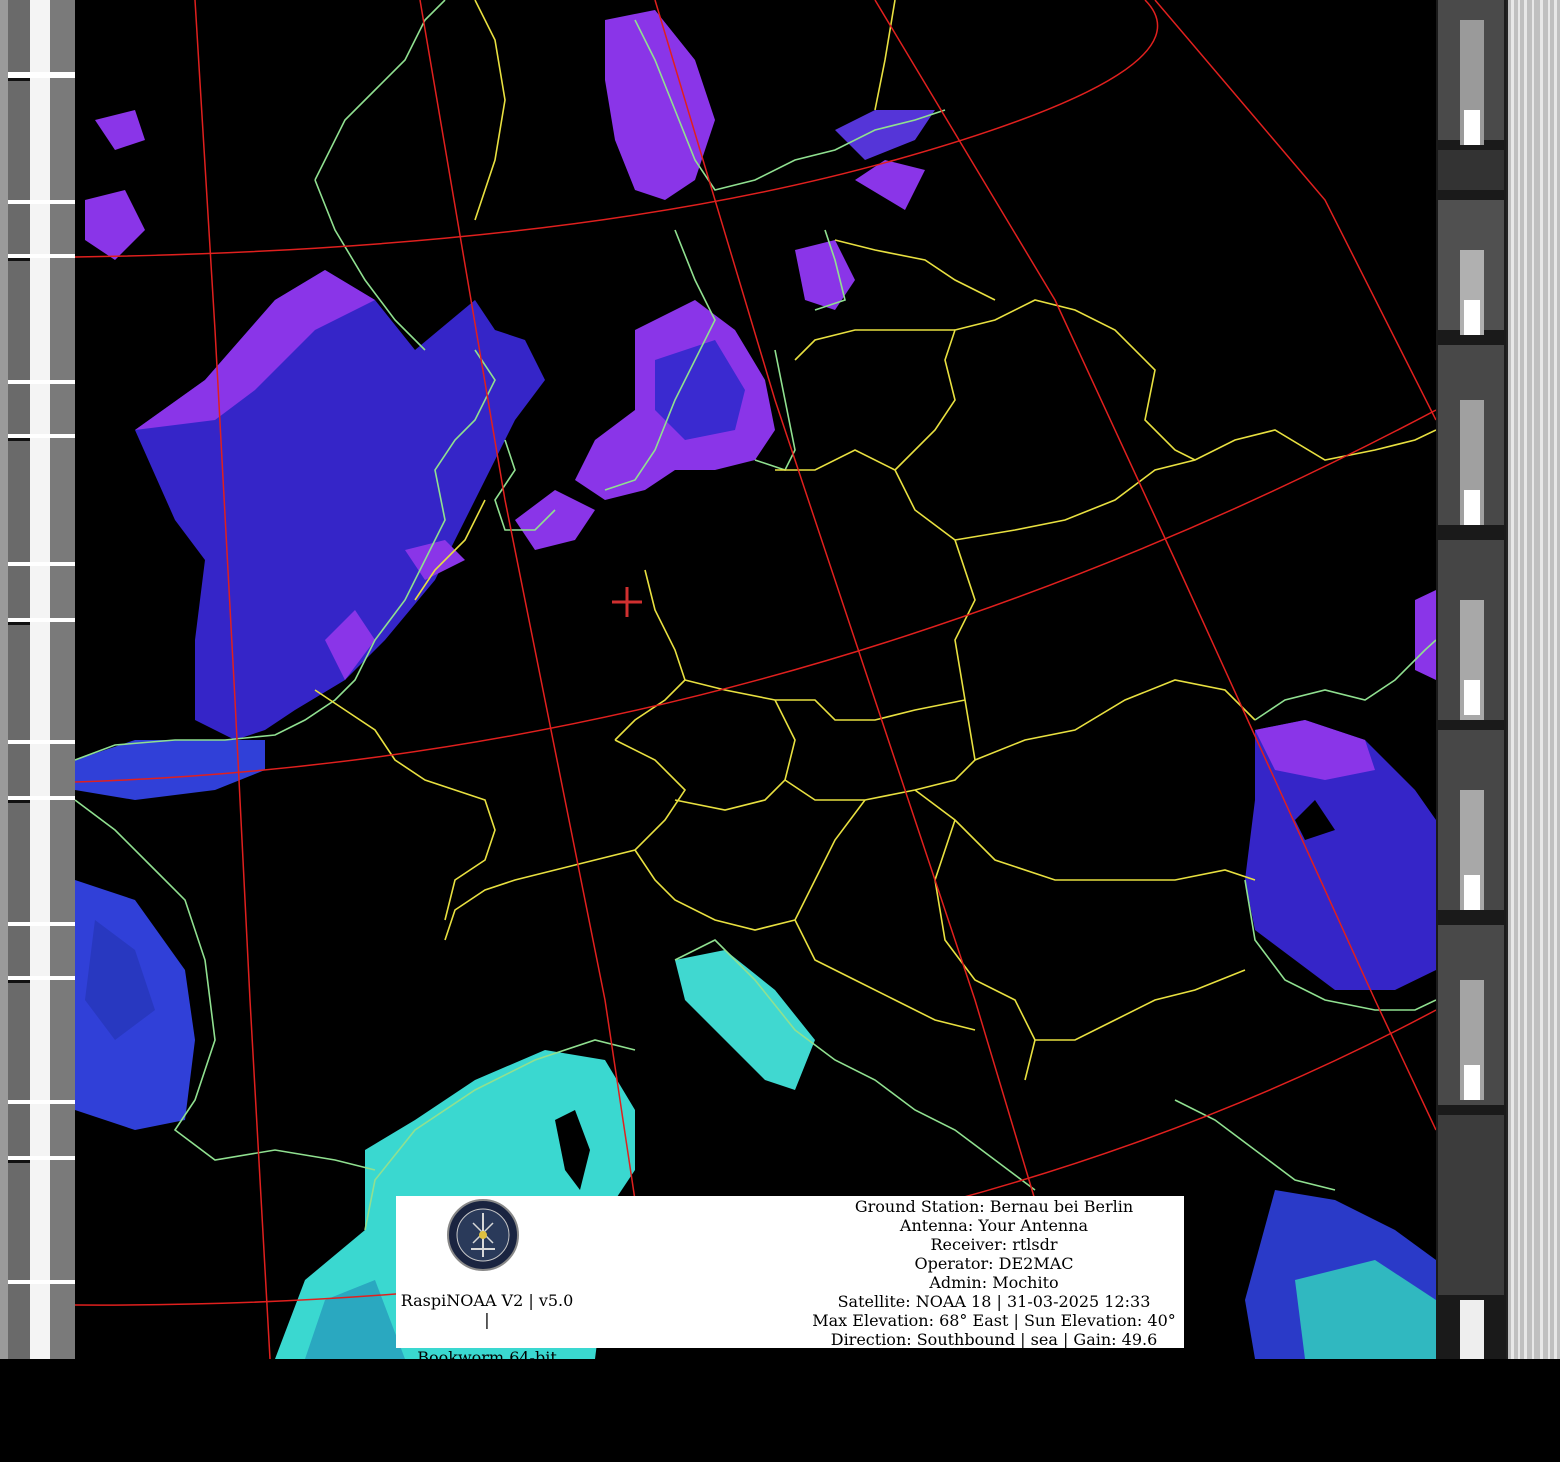 This screenshot has width=1560, height=1462. I want to click on admin-text: Admin: Mochito, so click(994, 1282).